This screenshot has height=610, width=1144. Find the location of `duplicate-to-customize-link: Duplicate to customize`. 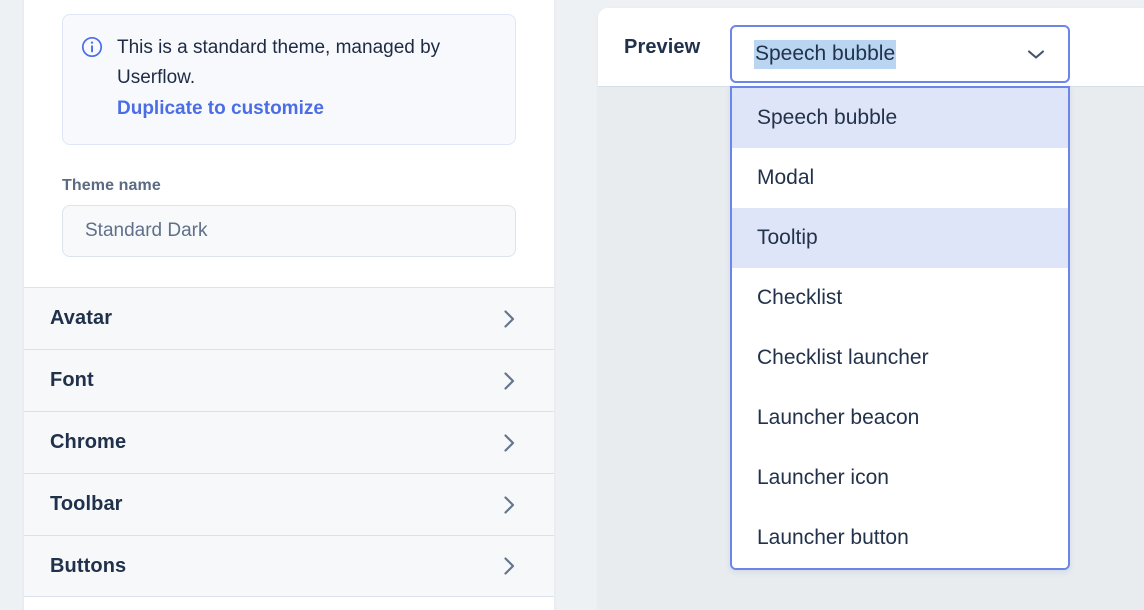

duplicate-to-customize-link: Duplicate to customize is located at coordinates (306, 109).